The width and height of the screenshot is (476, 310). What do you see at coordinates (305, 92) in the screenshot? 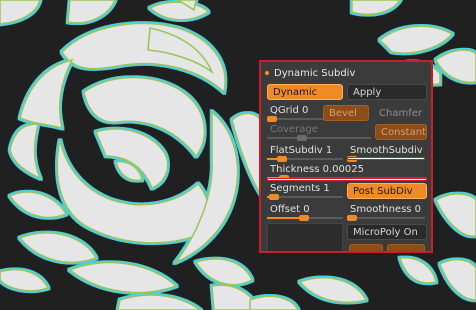
I see `dynamic-button: Dynamic` at bounding box center [305, 92].